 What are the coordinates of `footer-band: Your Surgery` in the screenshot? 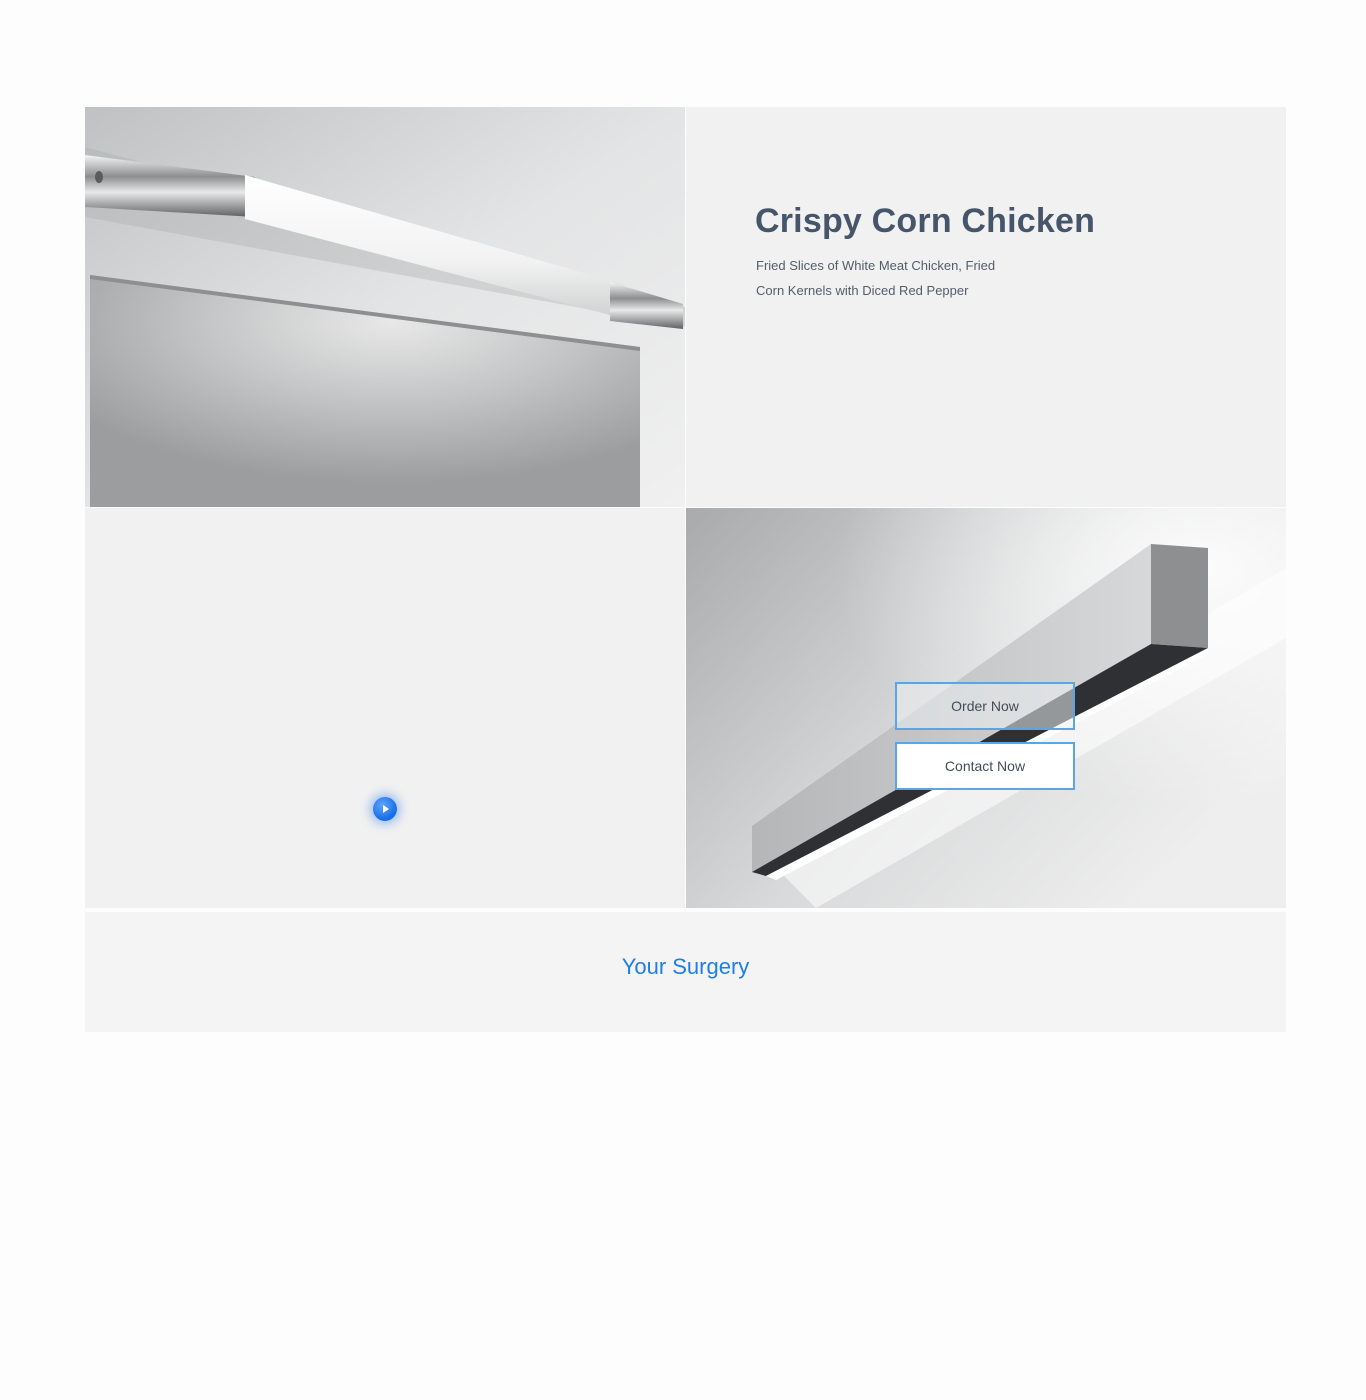 It's located at (685, 972).